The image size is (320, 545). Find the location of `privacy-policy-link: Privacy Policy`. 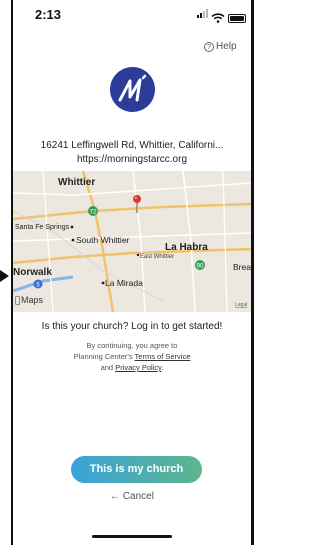

privacy-policy-link: Privacy Policy is located at coordinates (138, 367).